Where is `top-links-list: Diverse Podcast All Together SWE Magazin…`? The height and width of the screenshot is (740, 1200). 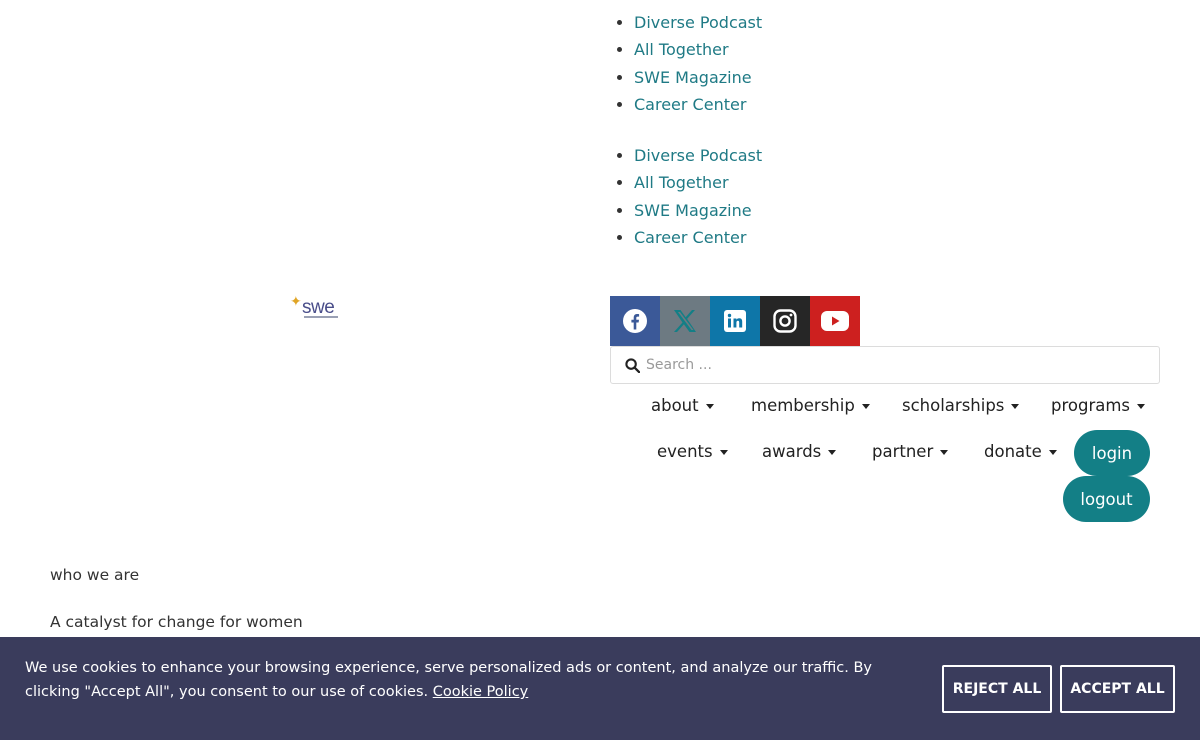 top-links-list: Diverse Podcast All Together SWE Magazin… is located at coordinates (698, 63).